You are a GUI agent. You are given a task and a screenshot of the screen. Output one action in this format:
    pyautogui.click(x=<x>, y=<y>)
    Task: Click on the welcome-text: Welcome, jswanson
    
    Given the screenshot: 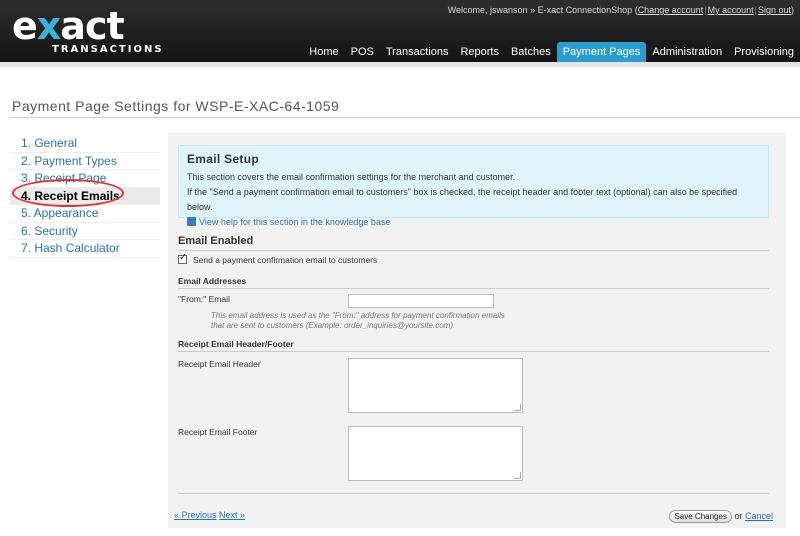 What is the action you would take?
    pyautogui.click(x=487, y=10)
    